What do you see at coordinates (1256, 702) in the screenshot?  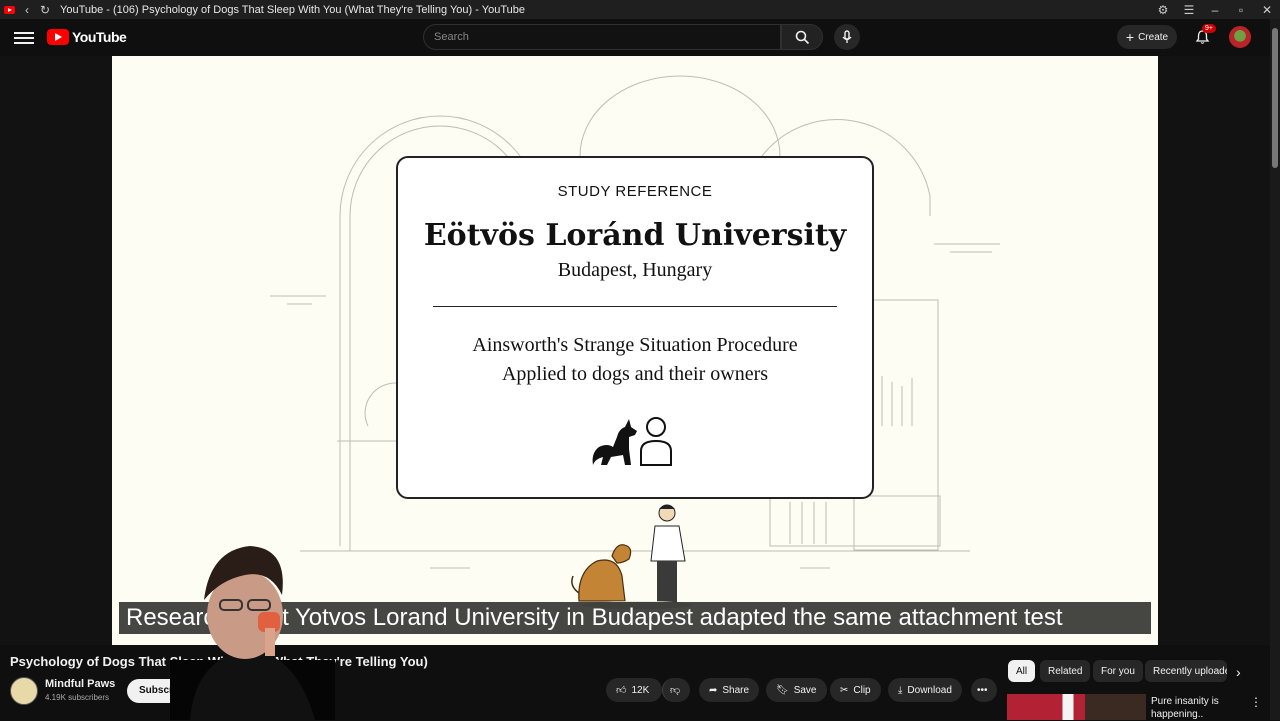 I see `recommendation-menu-icon: ⋮` at bounding box center [1256, 702].